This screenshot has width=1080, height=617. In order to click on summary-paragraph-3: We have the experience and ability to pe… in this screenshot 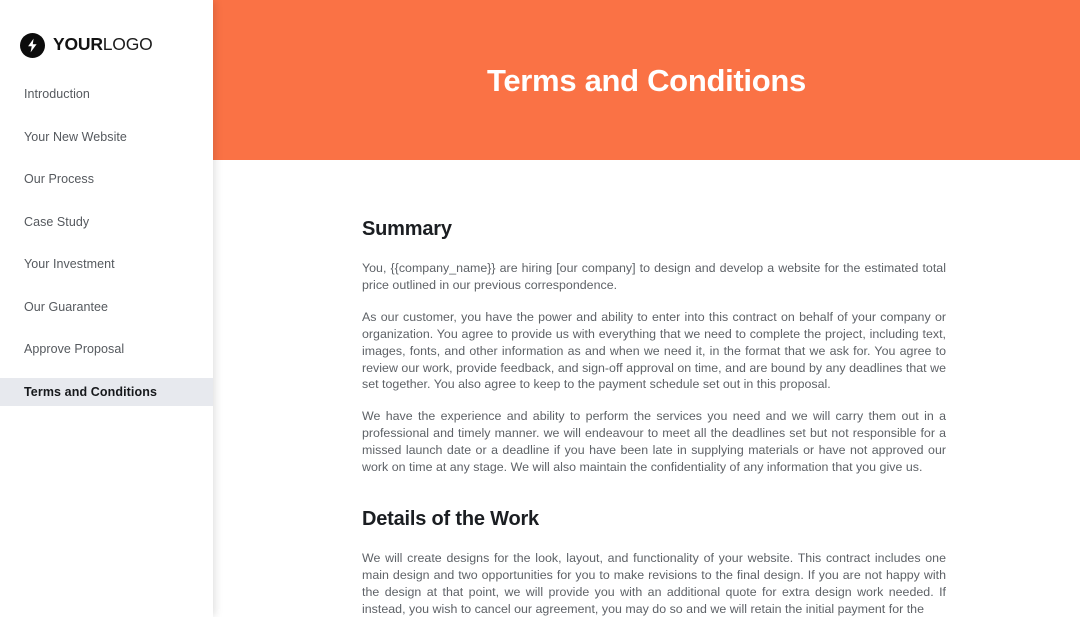, I will do `click(654, 442)`.